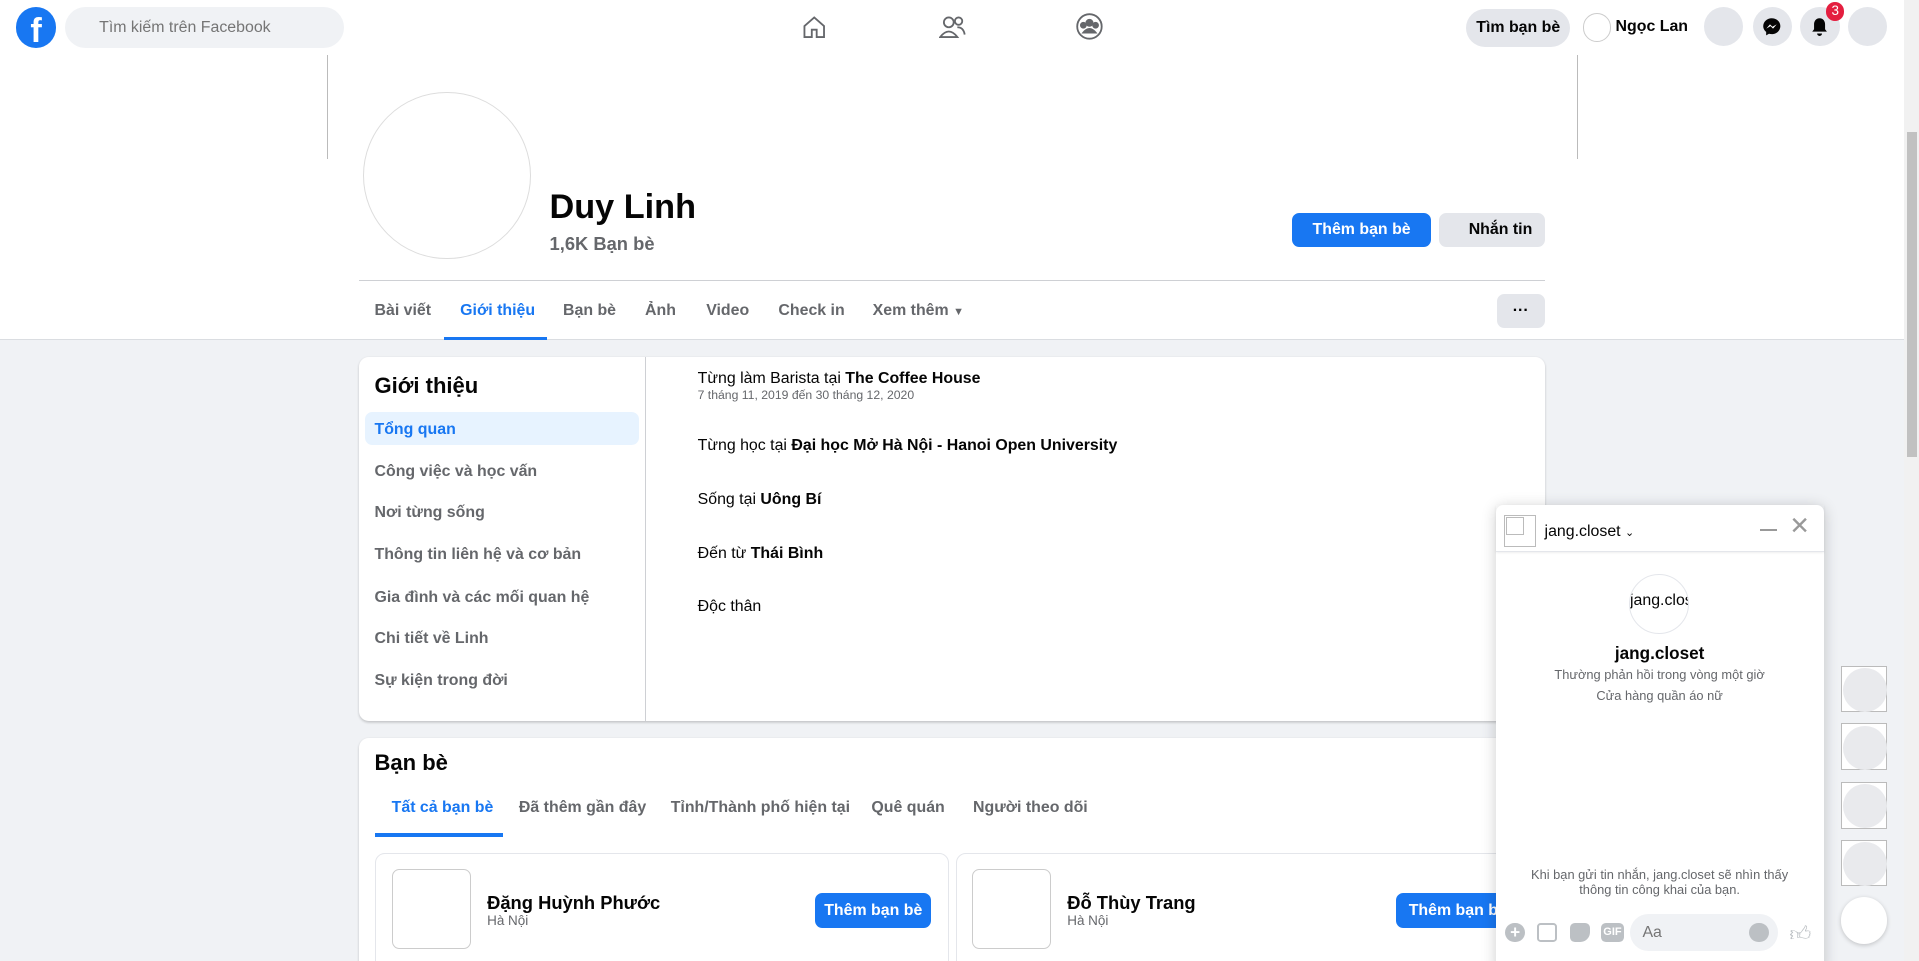 This screenshot has height=961, width=1919. What do you see at coordinates (441, 681) in the screenshot?
I see `intro-menu-events: Sự kiện trong đời` at bounding box center [441, 681].